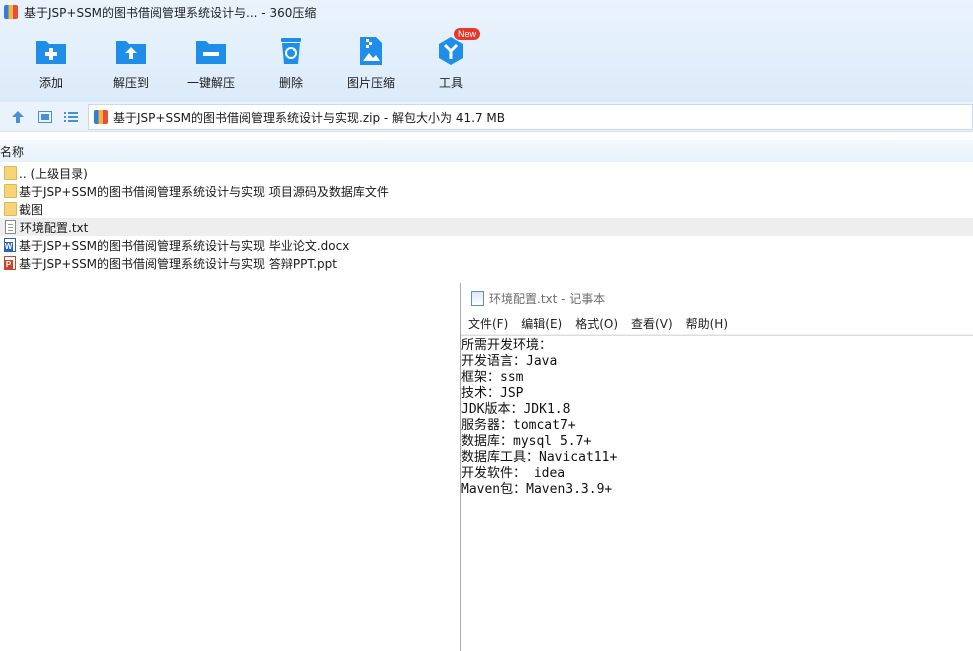  What do you see at coordinates (516, 409) in the screenshot?
I see `text-line: JDK版本：JDK1.8` at bounding box center [516, 409].